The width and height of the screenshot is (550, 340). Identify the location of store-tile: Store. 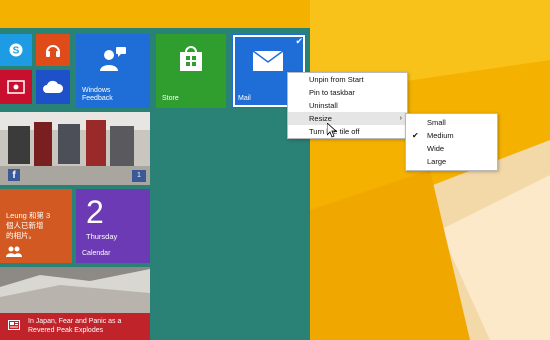
(191, 71).